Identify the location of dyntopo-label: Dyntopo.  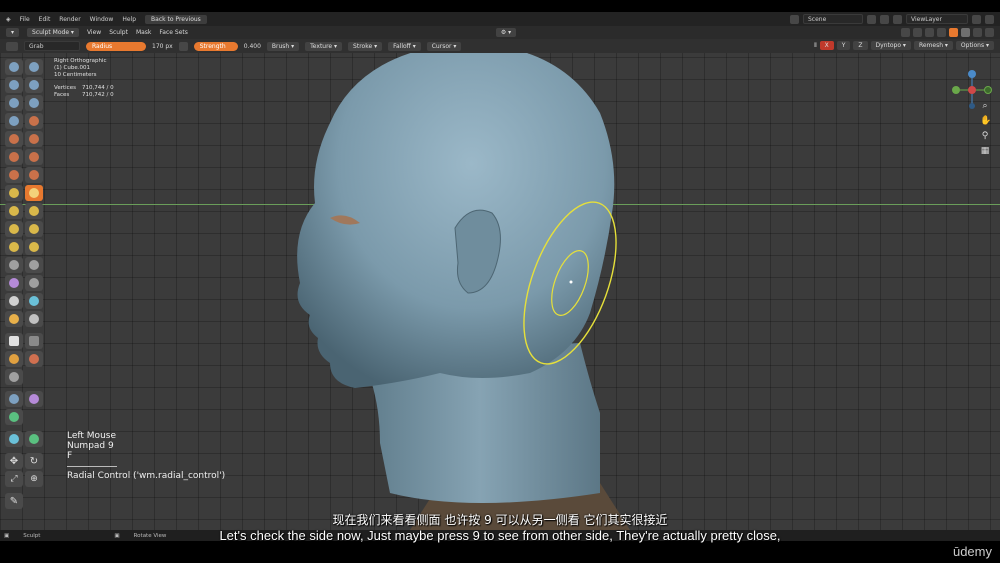
(888, 45).